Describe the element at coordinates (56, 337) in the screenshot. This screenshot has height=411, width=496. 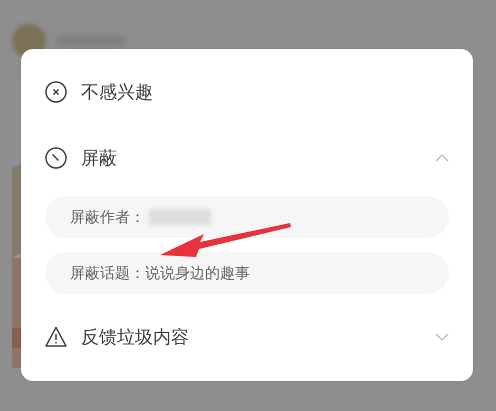
I see `warning-icon` at that location.